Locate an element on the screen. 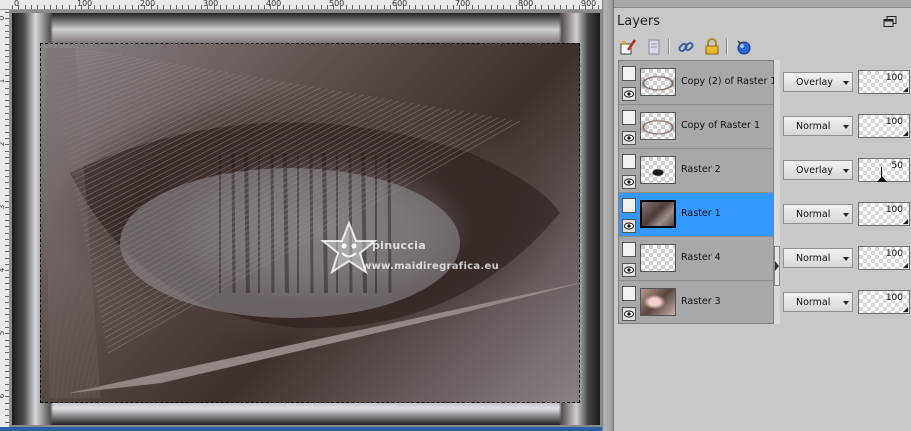 The image size is (911, 431). layer-thumbnail is located at coordinates (658, 170).